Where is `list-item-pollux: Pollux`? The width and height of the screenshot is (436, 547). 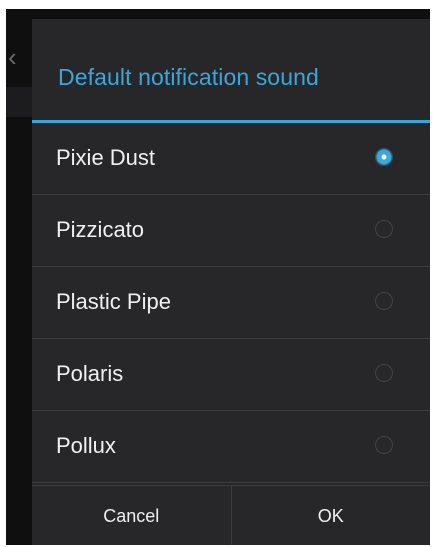
list-item-pollux: Pollux is located at coordinates (231, 447).